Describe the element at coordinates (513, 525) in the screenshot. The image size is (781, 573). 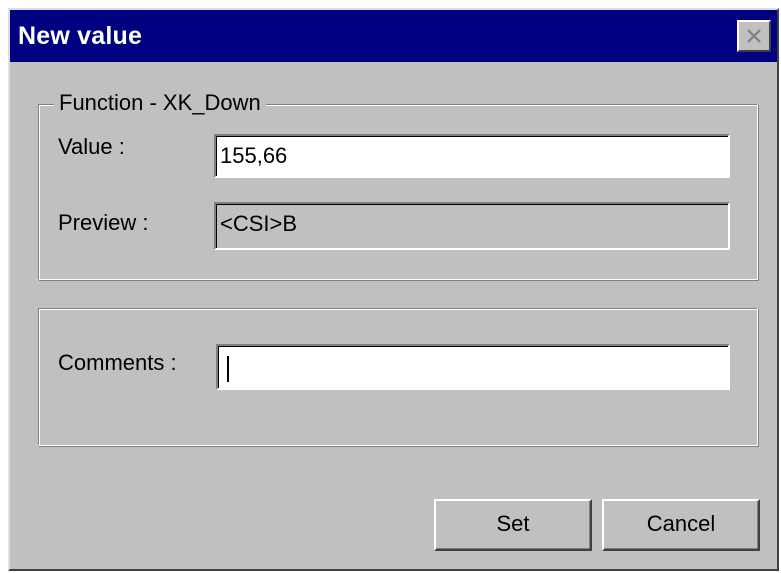
I see `set-button: Set` at that location.